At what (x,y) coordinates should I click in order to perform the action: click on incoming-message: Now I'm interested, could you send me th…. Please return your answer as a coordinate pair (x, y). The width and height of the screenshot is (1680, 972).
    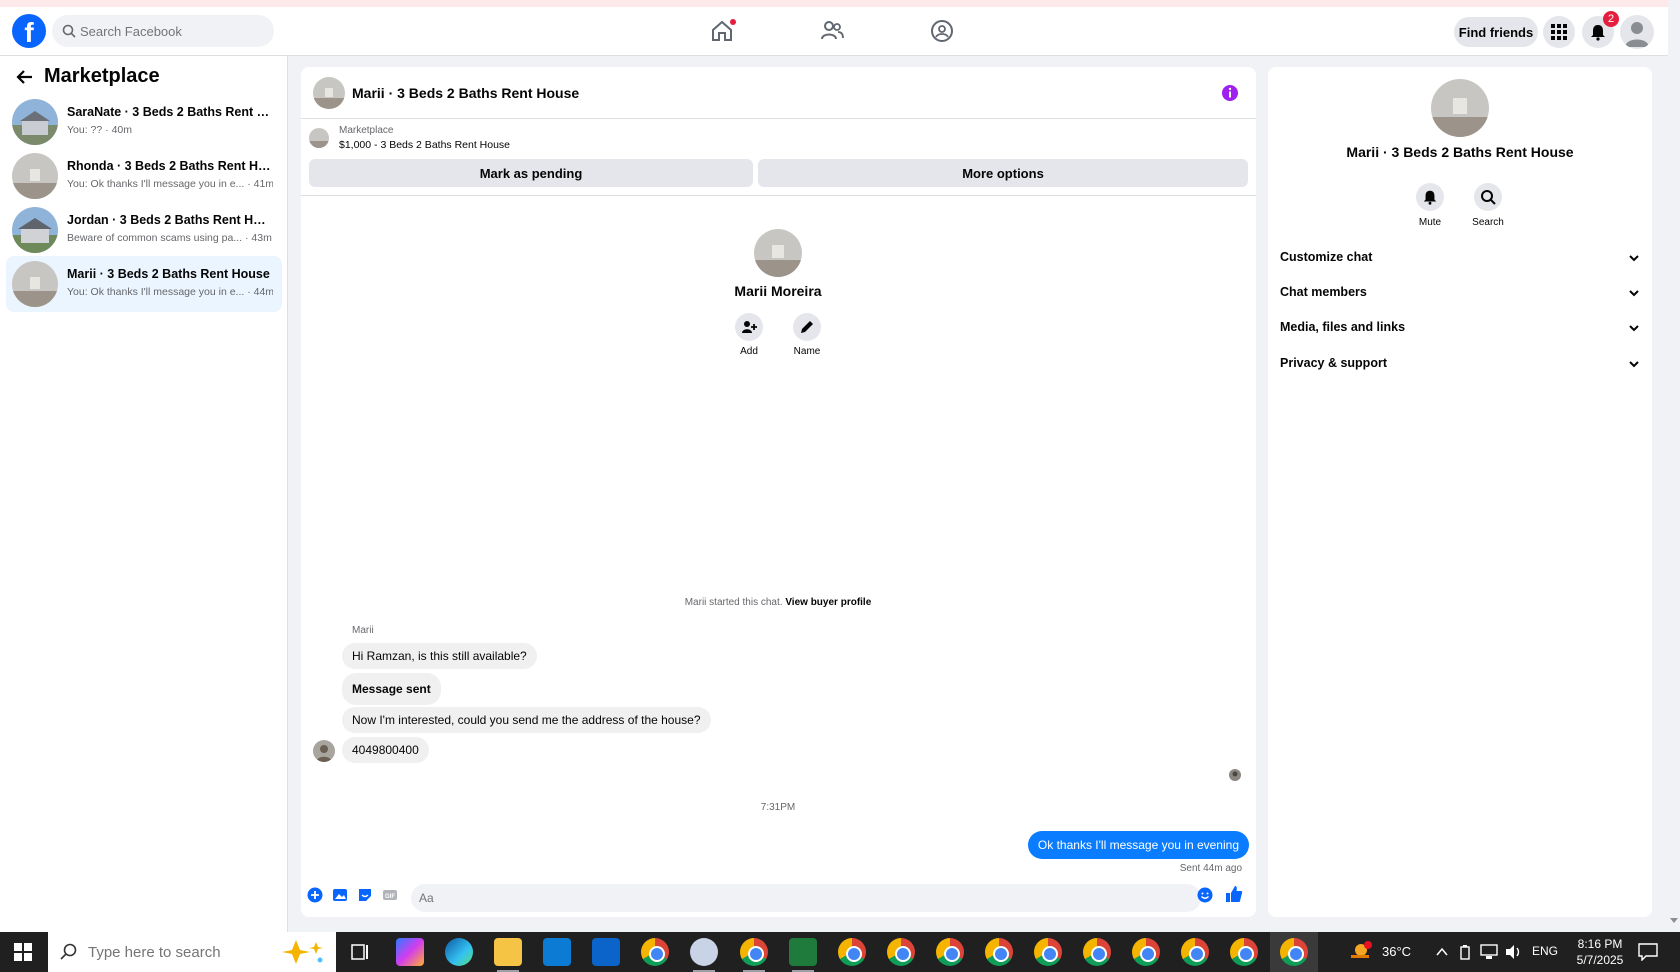
    Looking at the image, I should click on (526, 720).